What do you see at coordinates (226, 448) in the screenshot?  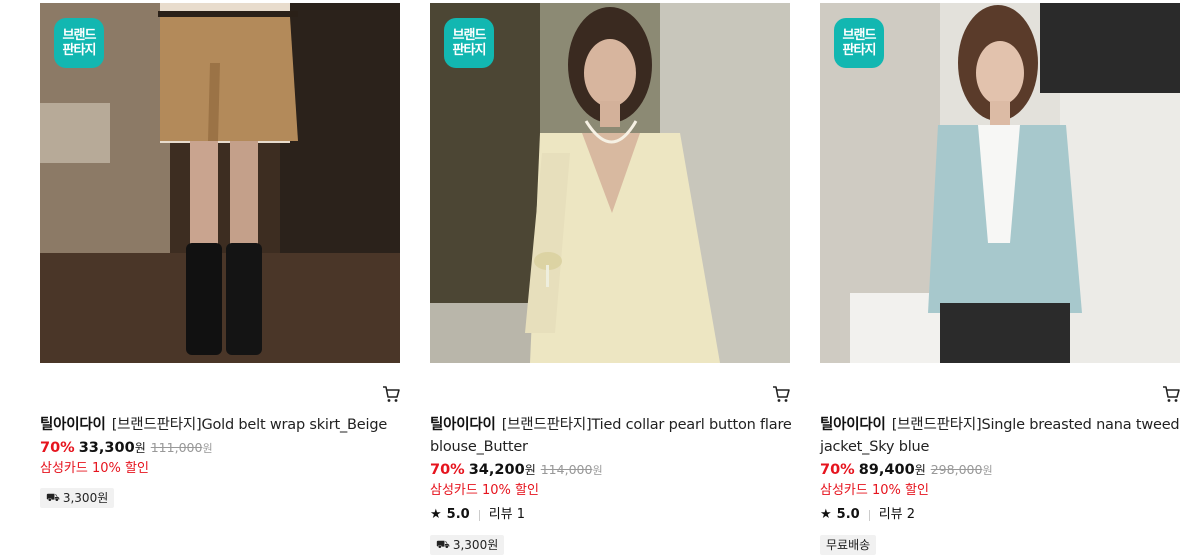 I see `price-row: 70% 33,300원 111,000원` at bounding box center [226, 448].